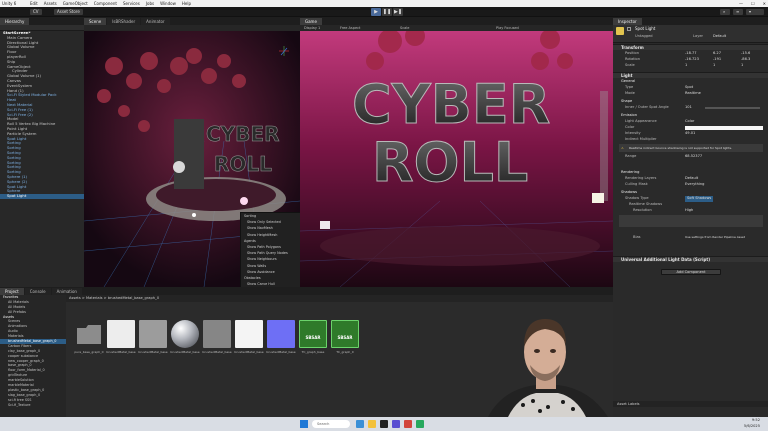  Describe the element at coordinates (690, 47) in the screenshot. I see `transform-section: Transform` at that location.